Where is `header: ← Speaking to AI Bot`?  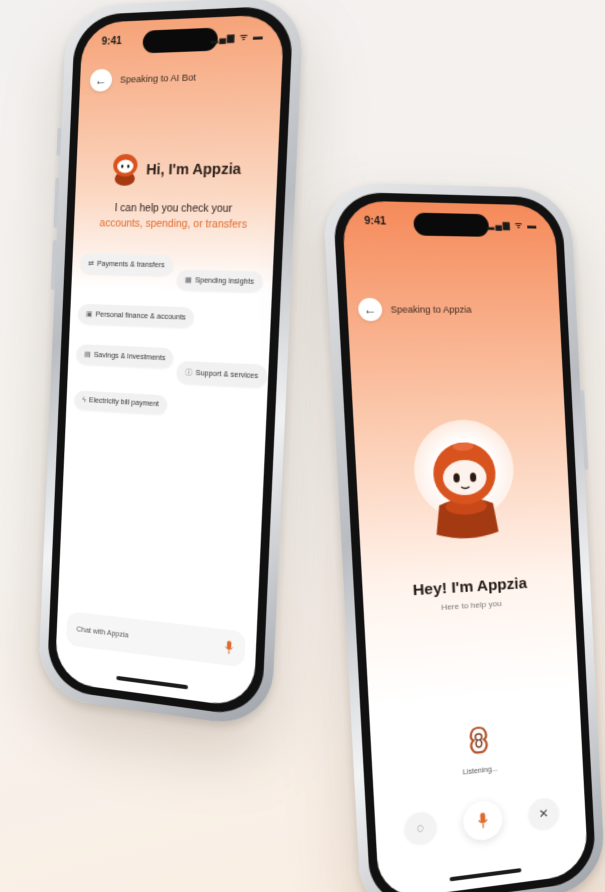 header: ← Speaking to AI Bot is located at coordinates (180, 77).